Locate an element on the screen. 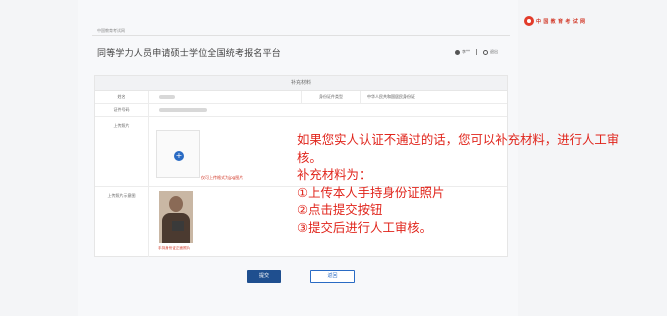 The image size is (667, 316). id-type-value: 中华人民共和国居民身份证 is located at coordinates (391, 96).